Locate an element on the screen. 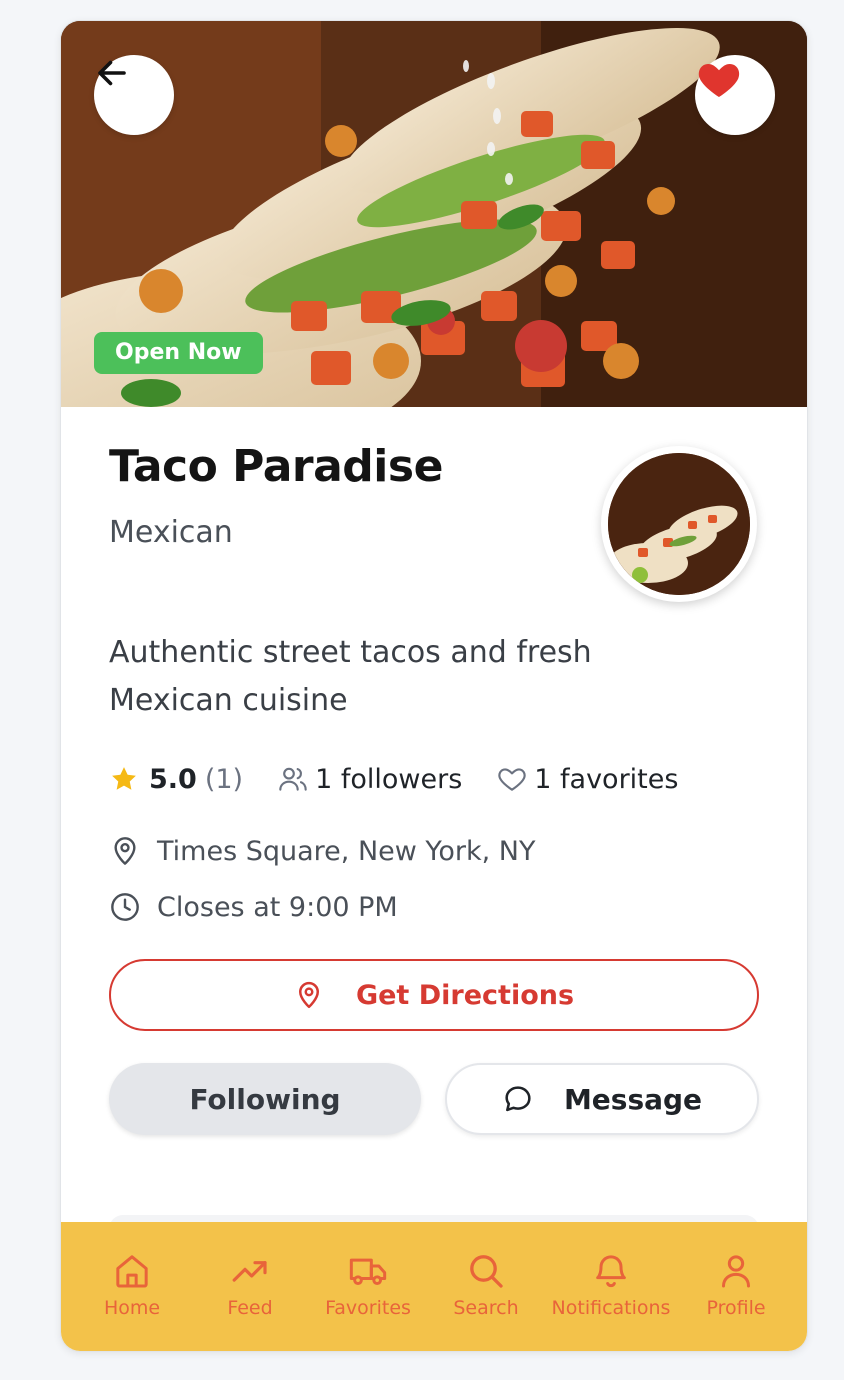  followers-count: 1 followers is located at coordinates (389, 779).